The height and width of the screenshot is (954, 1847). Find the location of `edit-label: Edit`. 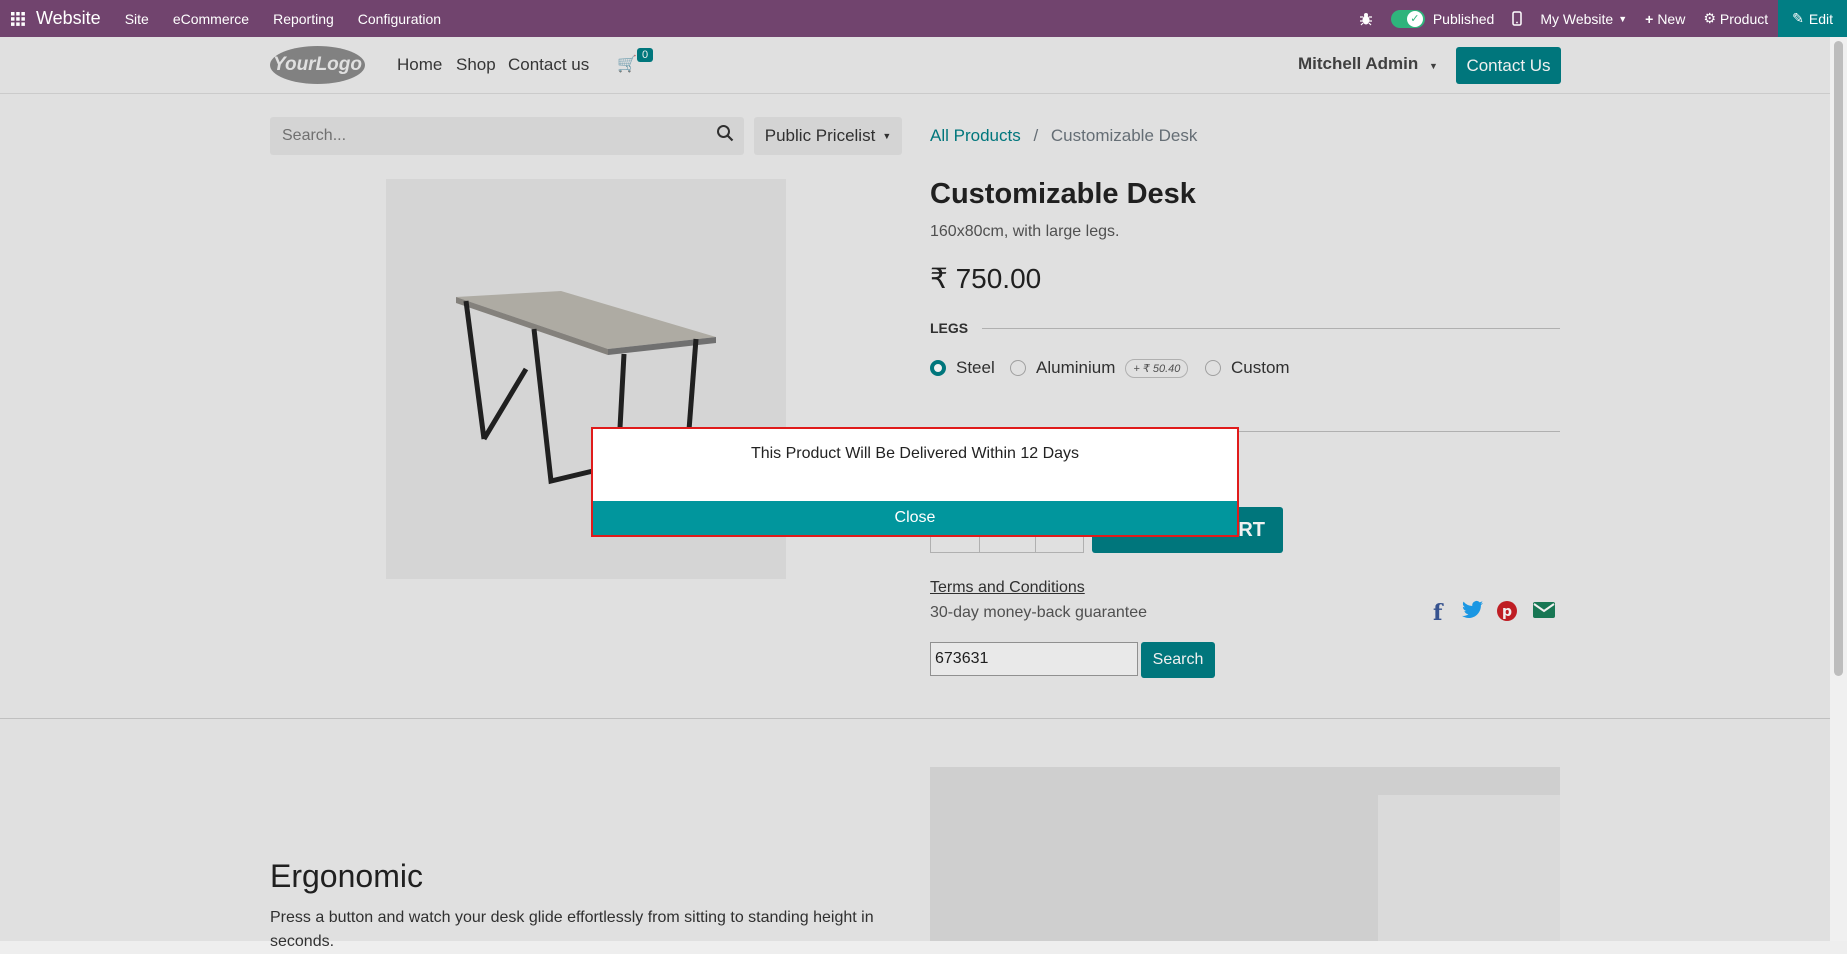

edit-label: Edit is located at coordinates (1820, 18).